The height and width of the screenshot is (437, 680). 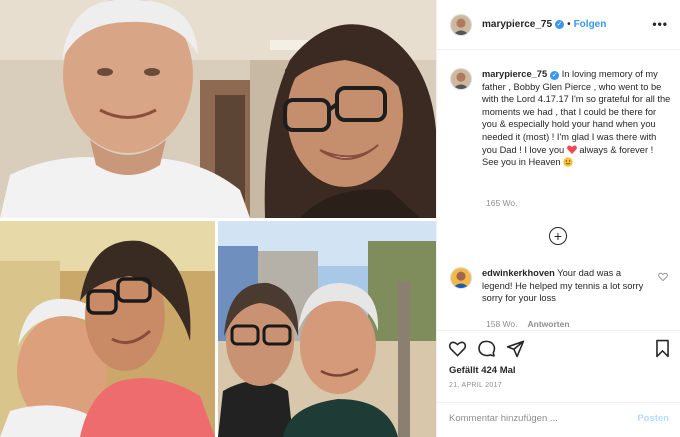 What do you see at coordinates (517, 24) in the screenshot?
I see `header-username: marypierce_75` at bounding box center [517, 24].